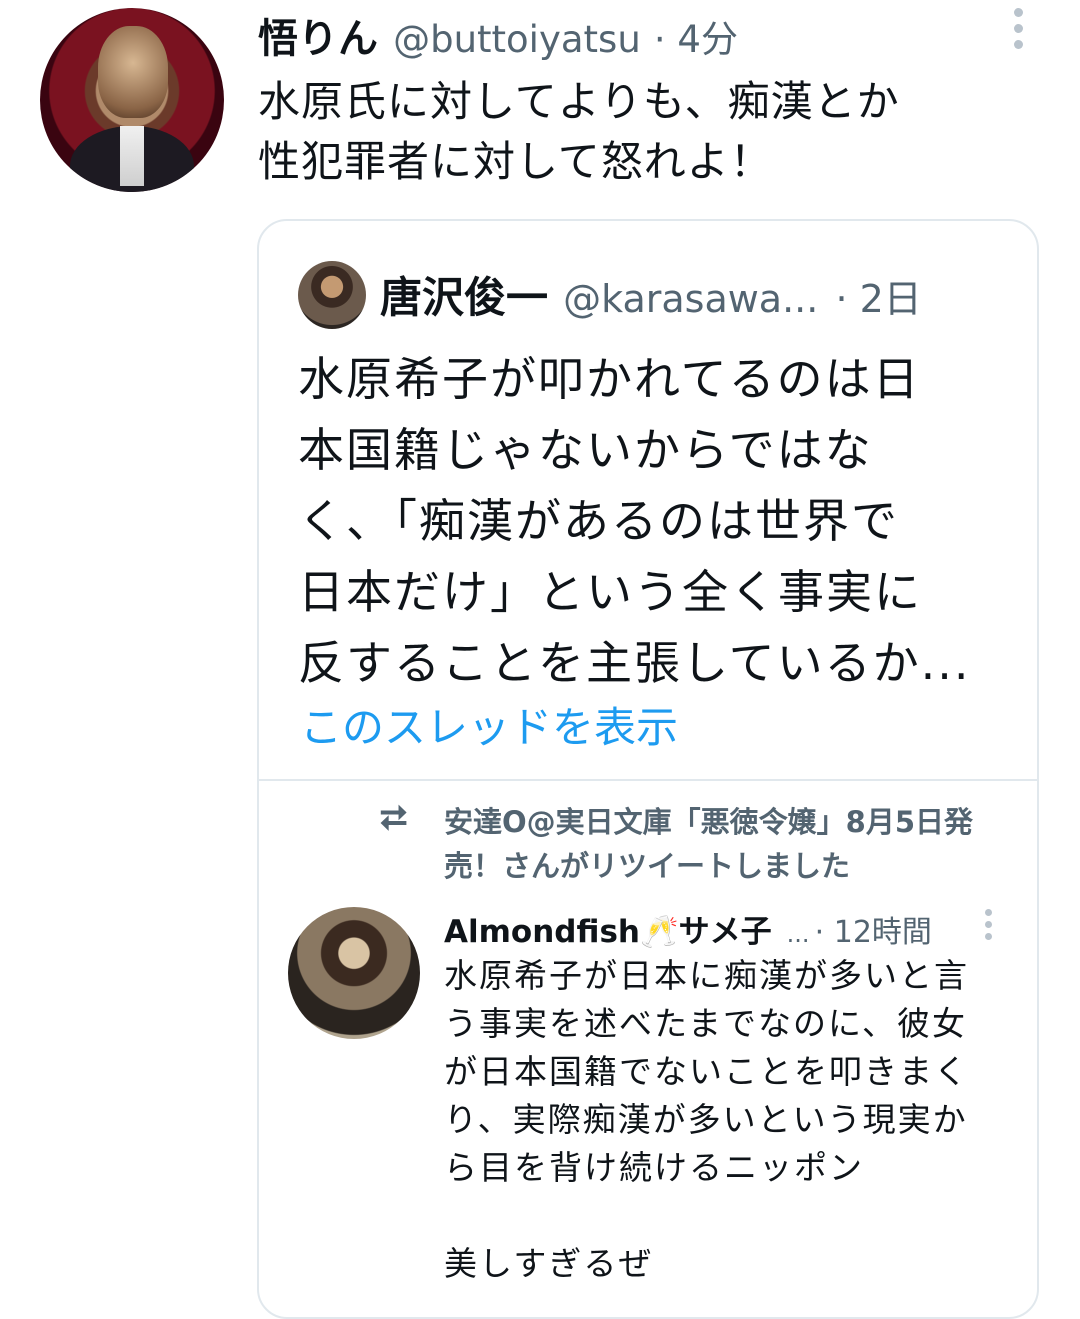 This screenshot has width=1080, height=1319. Describe the element at coordinates (515, 161) in the screenshot. I see `tweet-text-line: 性犯罪者に対して怒れよ！` at that location.